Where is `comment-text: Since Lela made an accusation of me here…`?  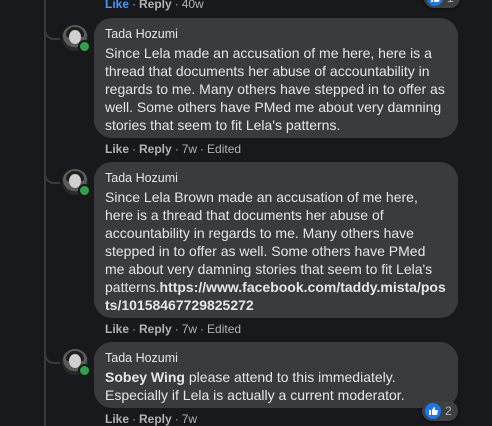
comment-text: Since Lela made an accusation of me here… is located at coordinates (275, 89).